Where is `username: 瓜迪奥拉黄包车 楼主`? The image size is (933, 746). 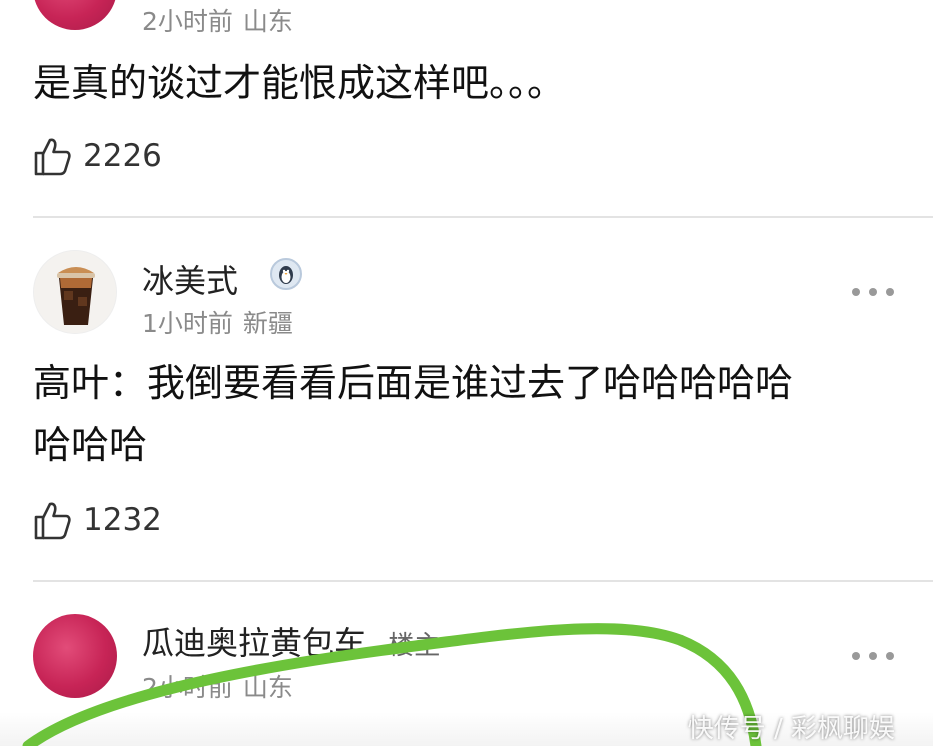
username: 瓜迪奥拉黄包车 楼主 is located at coordinates (291, 641).